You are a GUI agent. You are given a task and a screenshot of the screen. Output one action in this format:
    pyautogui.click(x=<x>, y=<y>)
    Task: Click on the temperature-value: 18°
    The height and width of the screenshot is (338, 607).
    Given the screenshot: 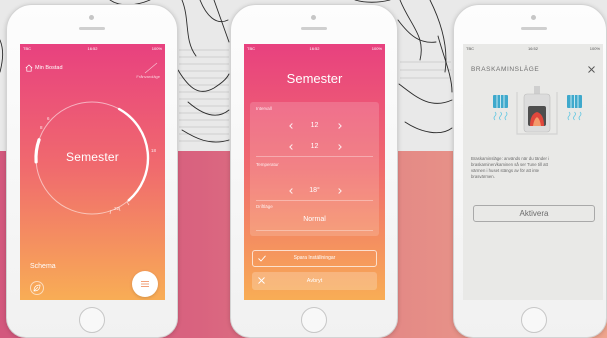 What is the action you would take?
    pyautogui.click(x=314, y=190)
    